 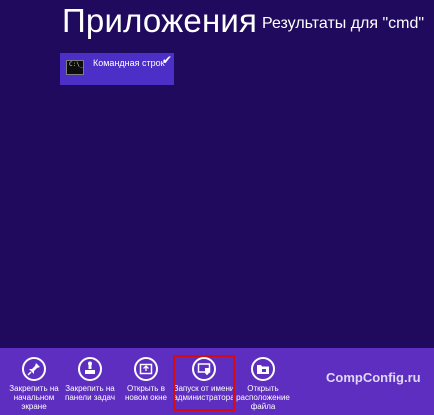 I want to click on open-file-location-label: Открыть расположение файла, so click(x=263, y=397).